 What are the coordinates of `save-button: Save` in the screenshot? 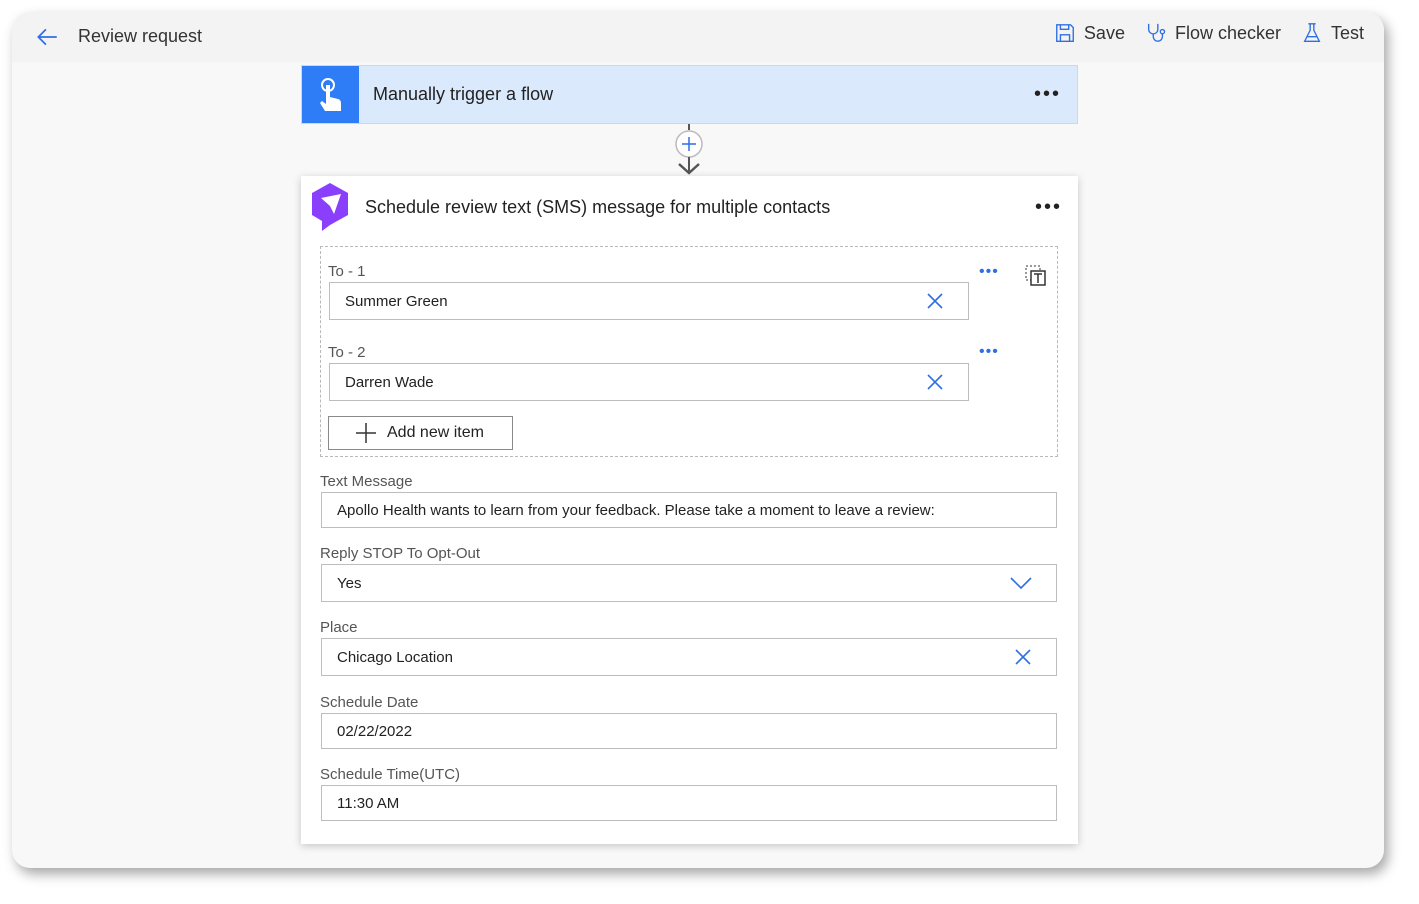 It's located at (1089, 33).